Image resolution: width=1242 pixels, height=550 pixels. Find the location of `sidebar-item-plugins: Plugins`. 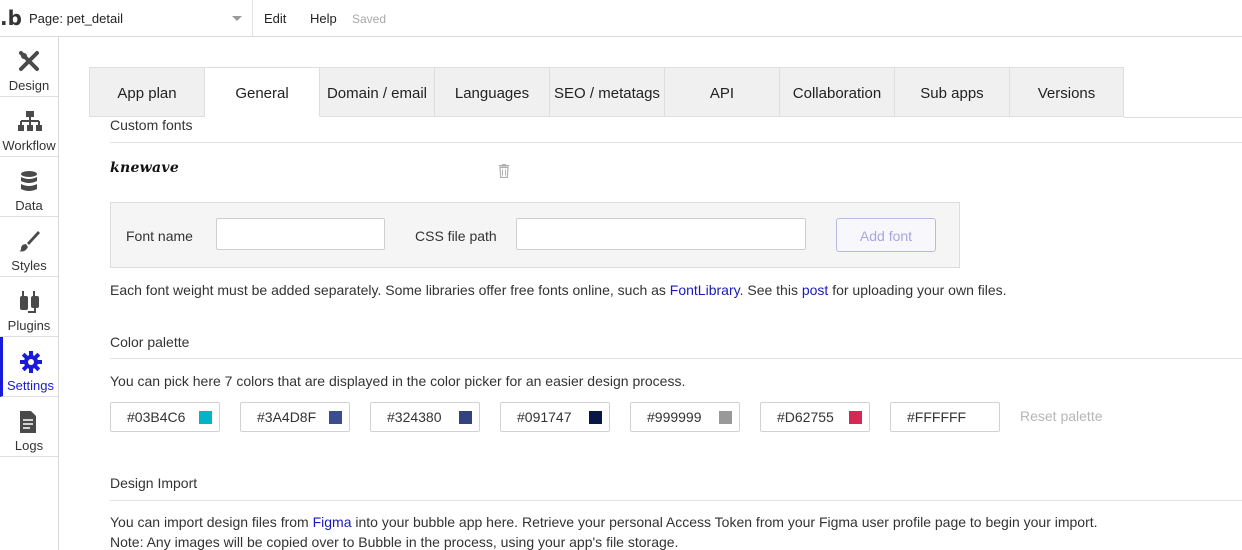

sidebar-item-plugins: Plugins is located at coordinates (29, 307).